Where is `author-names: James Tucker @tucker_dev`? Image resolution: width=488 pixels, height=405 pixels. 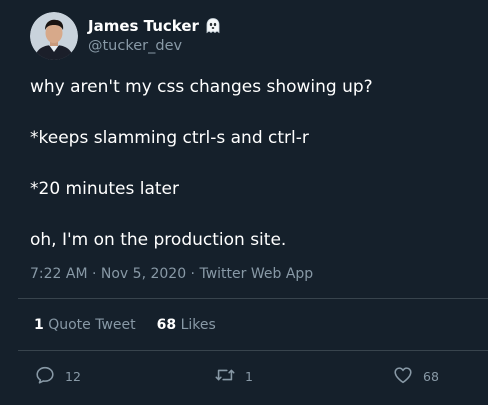
author-names: James Tucker @tucker_dev is located at coordinates (155, 36).